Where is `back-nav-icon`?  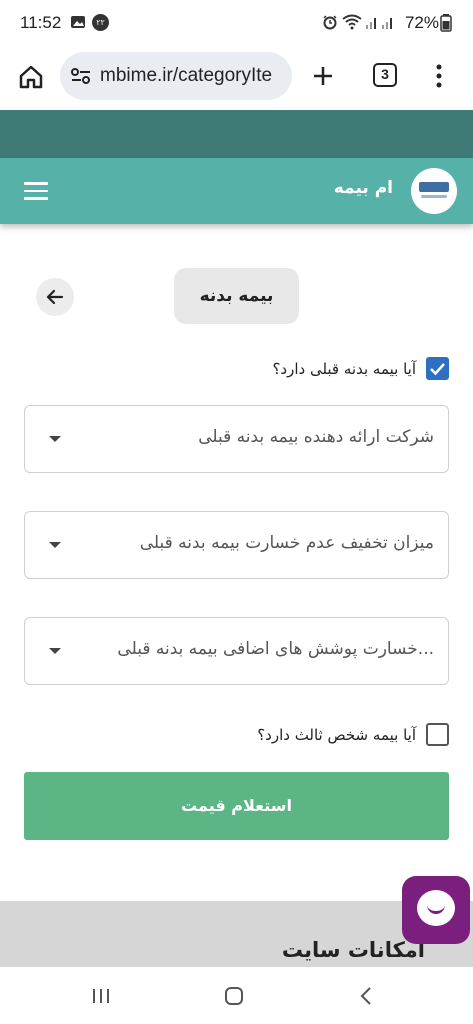 back-nav-icon is located at coordinates (366, 996).